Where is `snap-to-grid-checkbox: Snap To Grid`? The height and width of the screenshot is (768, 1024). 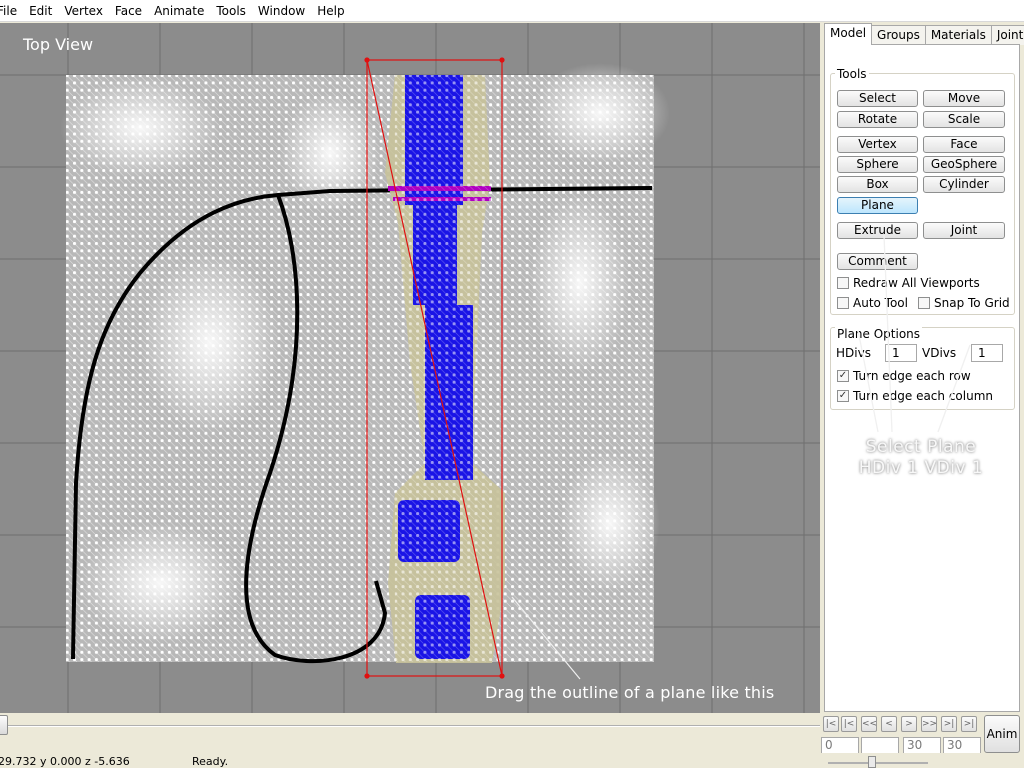 snap-to-grid-checkbox: Snap To Grid is located at coordinates (964, 303).